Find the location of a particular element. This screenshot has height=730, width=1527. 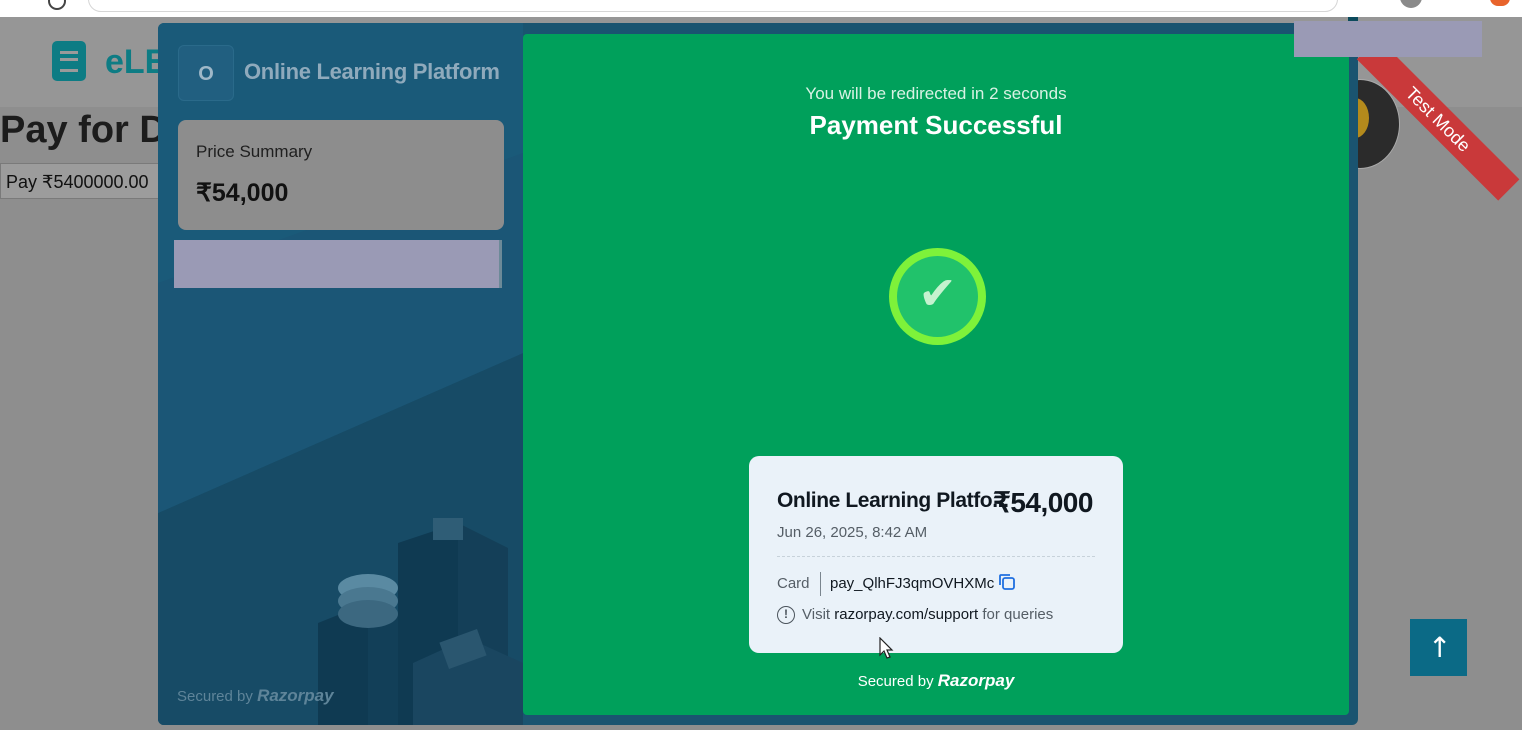

receipt-date: Jun 26, 2025, 8:42 AM is located at coordinates (852, 532).